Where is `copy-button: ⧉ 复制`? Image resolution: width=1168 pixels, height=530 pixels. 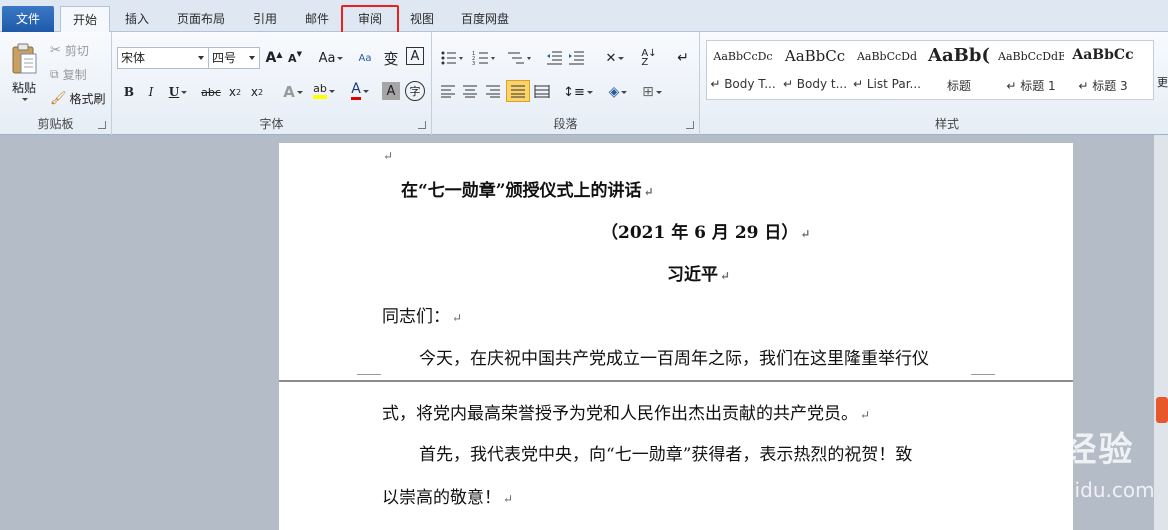
copy-button: ⧉ 复制 is located at coordinates (68, 74).